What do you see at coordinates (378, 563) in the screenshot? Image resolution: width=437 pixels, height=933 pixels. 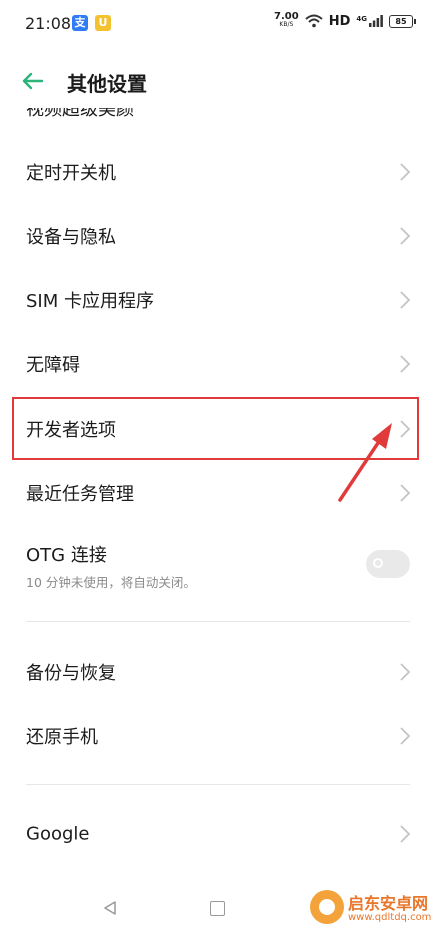 I see `toggle-knob` at bounding box center [378, 563].